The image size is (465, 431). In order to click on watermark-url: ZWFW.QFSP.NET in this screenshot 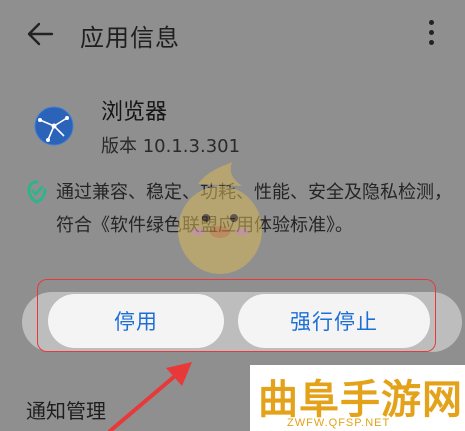, I will do `click(339, 423)`.